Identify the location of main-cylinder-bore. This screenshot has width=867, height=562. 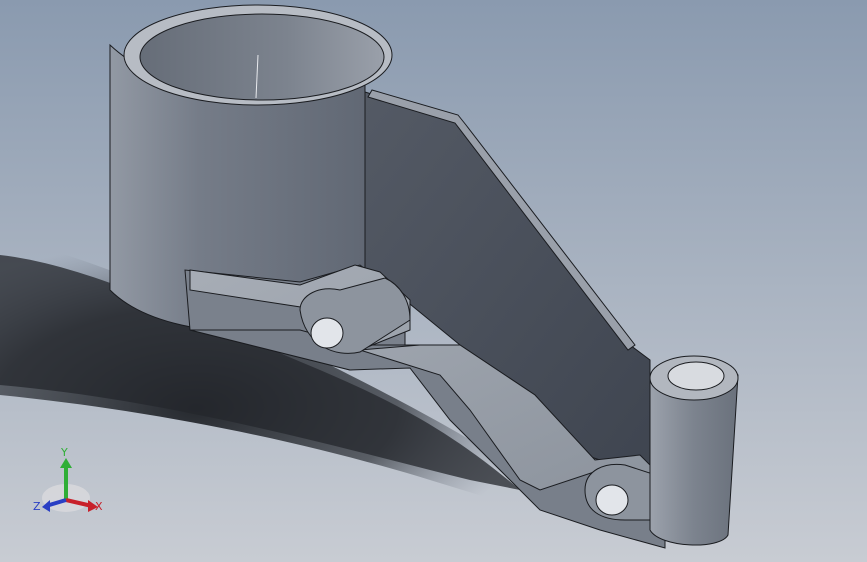
(262, 57).